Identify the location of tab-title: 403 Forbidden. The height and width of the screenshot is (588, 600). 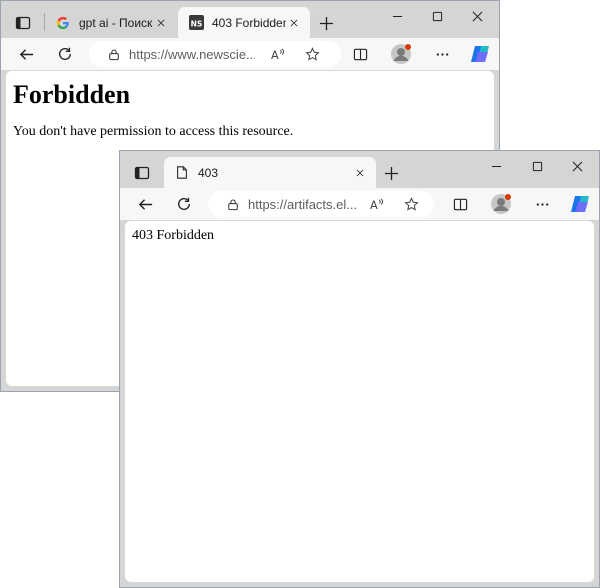
(249, 22).